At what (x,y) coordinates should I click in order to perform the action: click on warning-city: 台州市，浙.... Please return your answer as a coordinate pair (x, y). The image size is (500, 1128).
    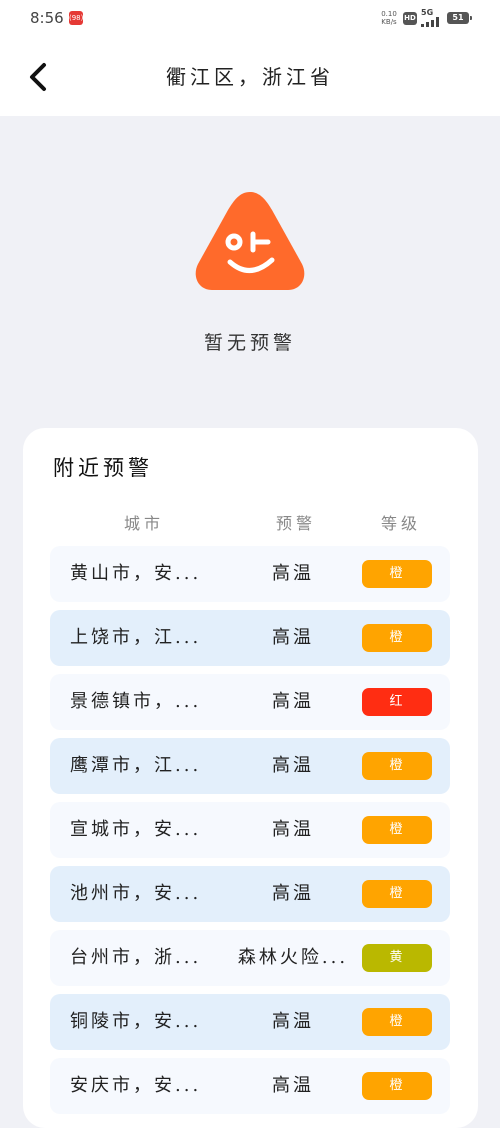
    Looking at the image, I should click on (136, 957).